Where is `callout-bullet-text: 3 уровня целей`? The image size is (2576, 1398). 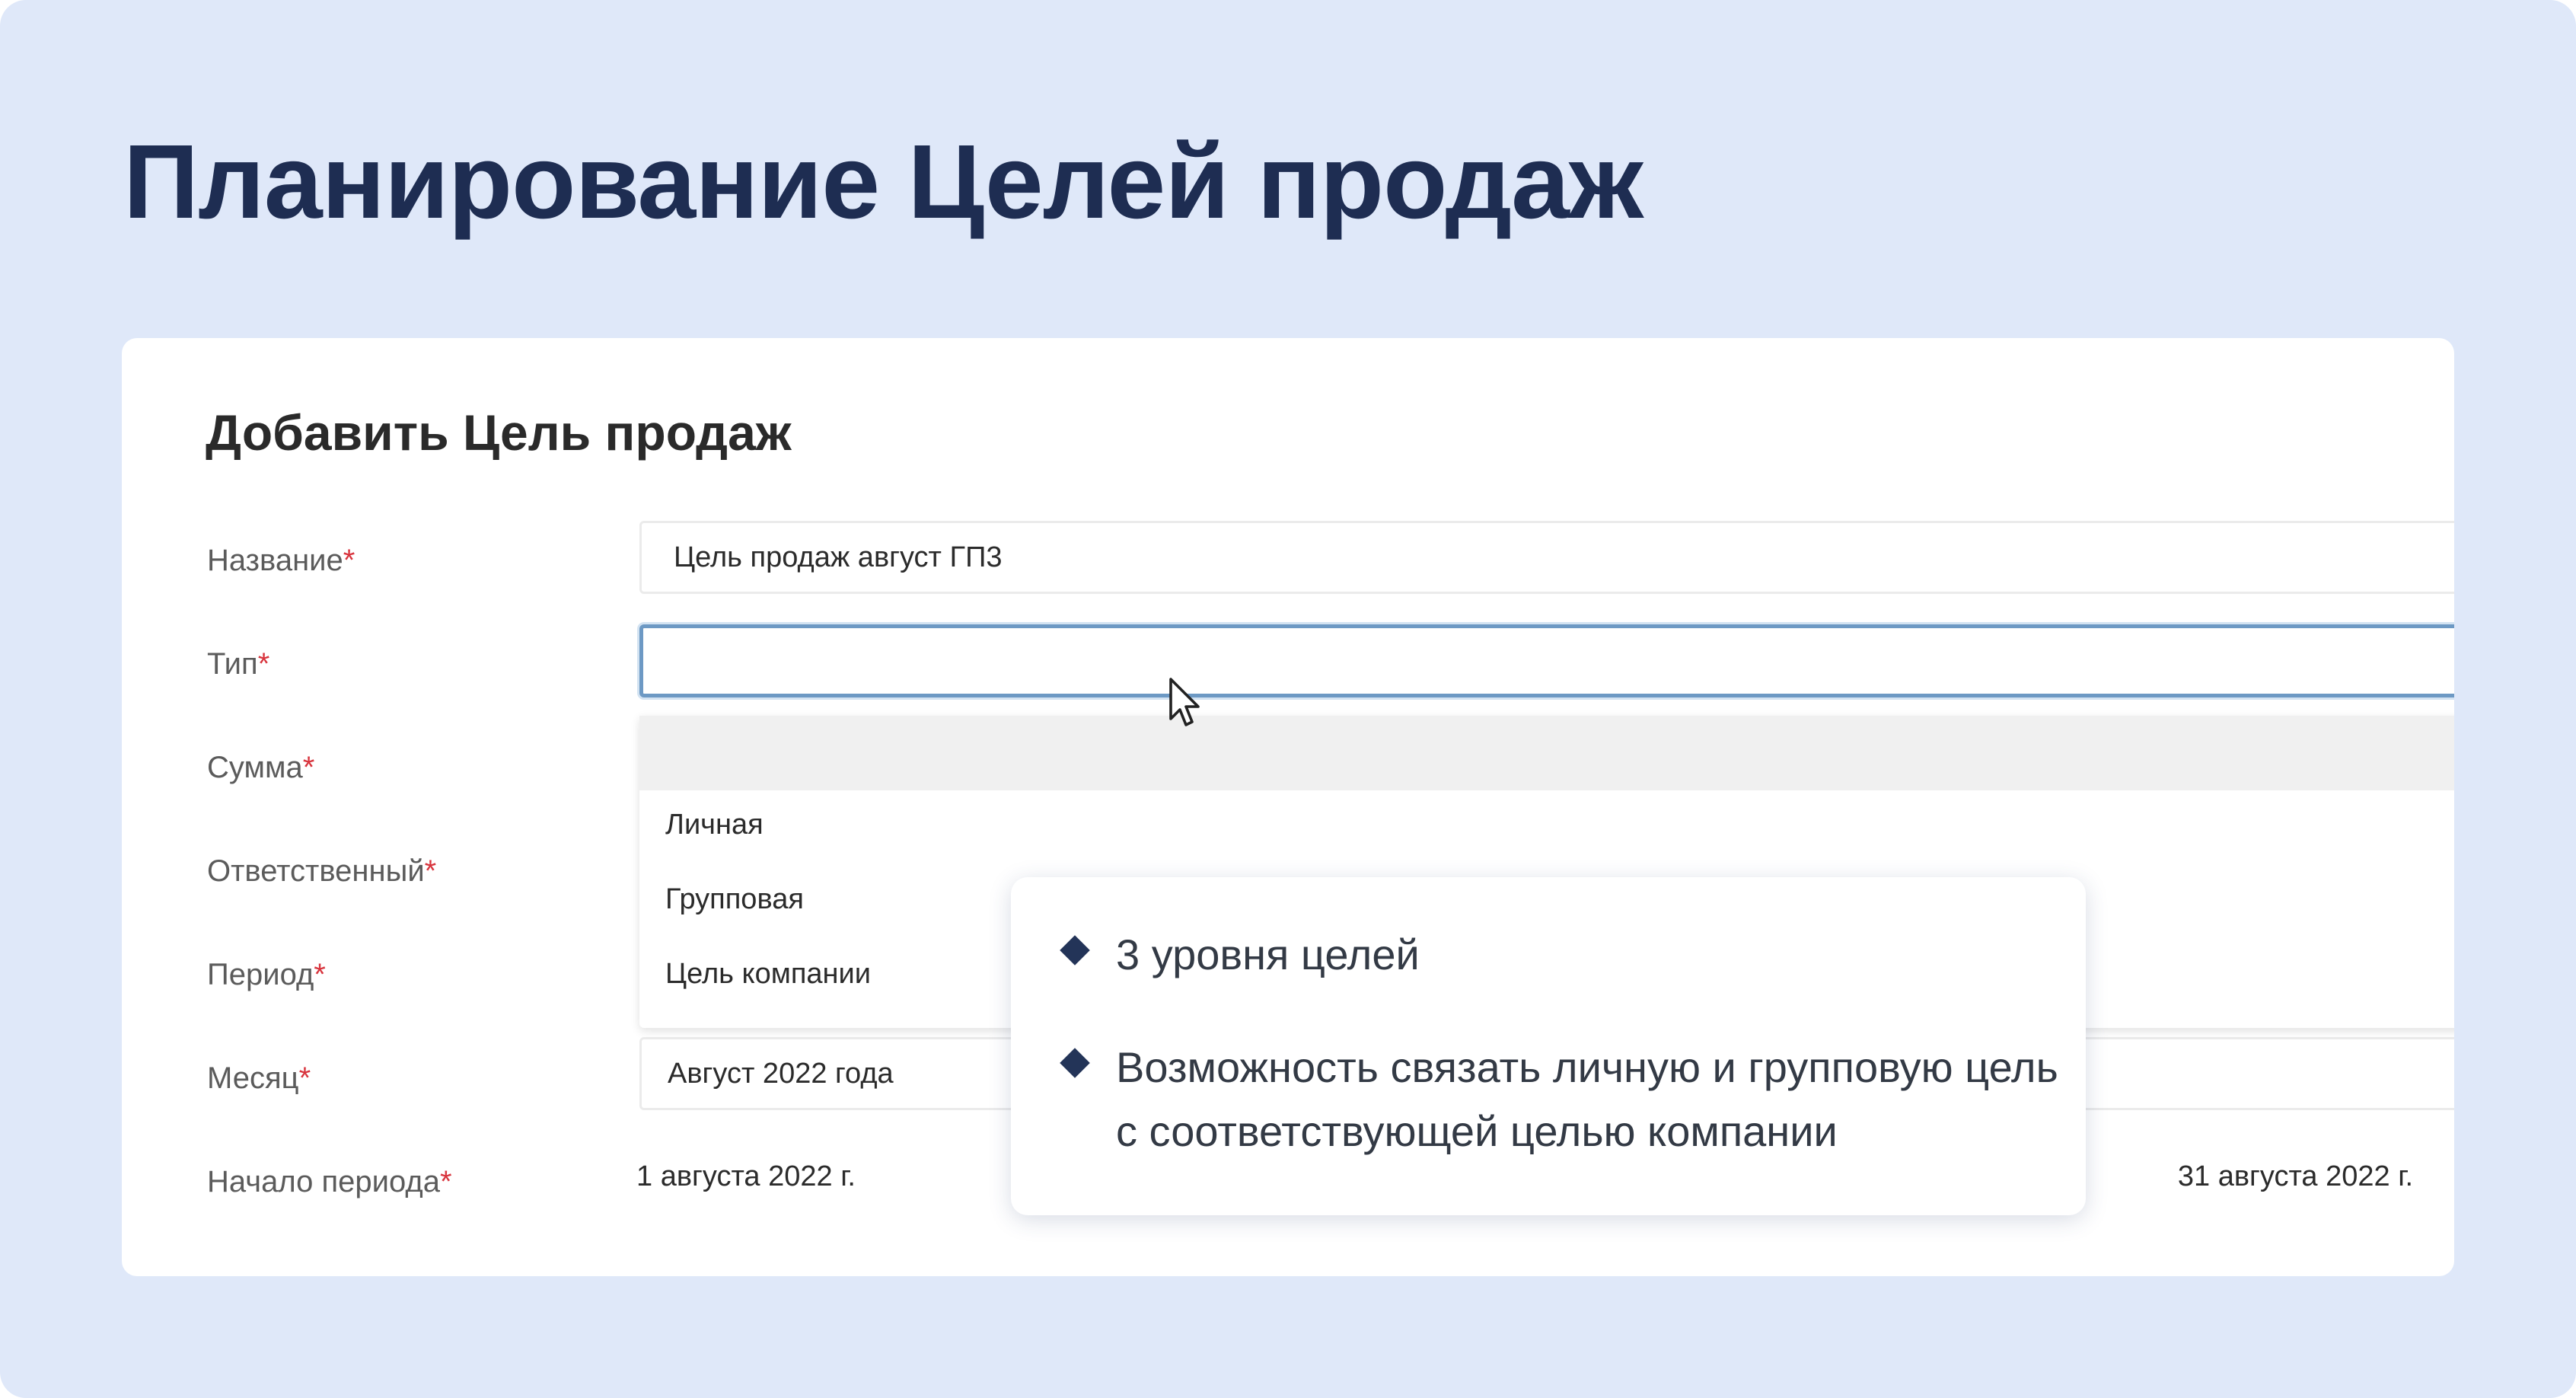
callout-bullet-text: 3 уровня целей is located at coordinates (1268, 954).